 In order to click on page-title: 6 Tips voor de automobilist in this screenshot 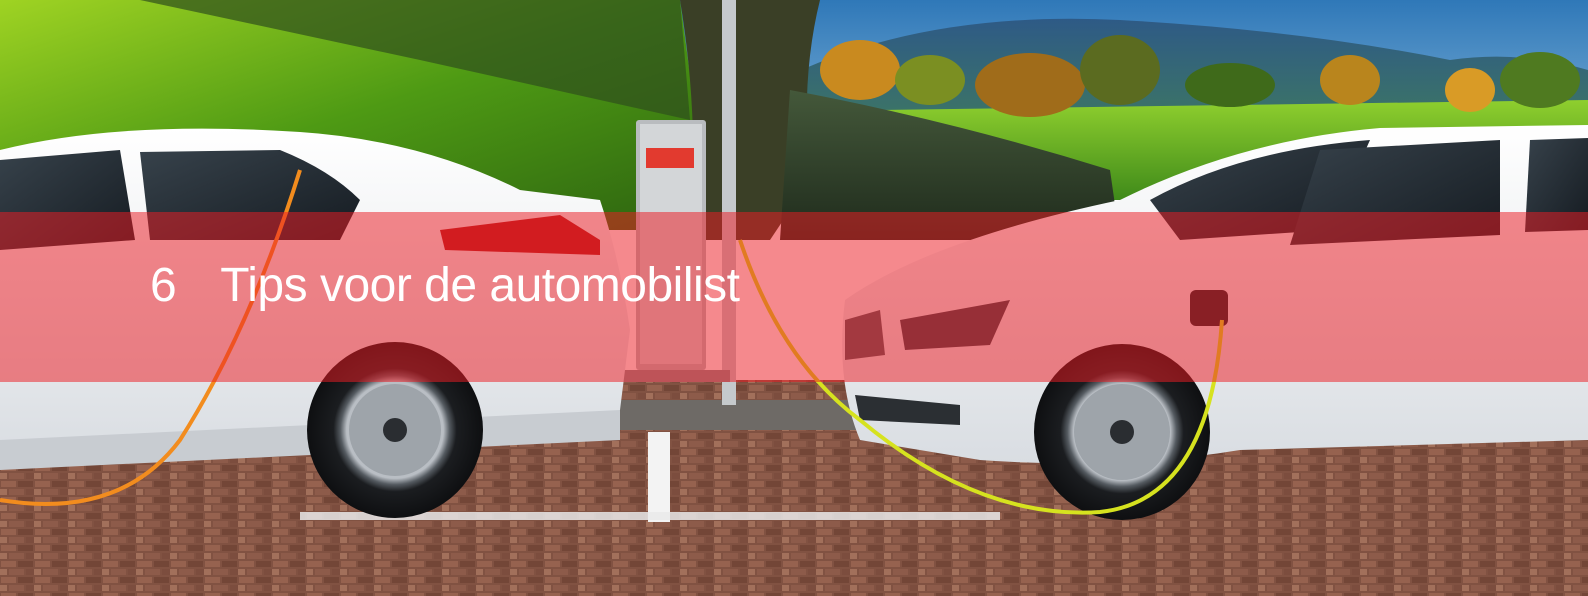, I will do `click(445, 286)`.